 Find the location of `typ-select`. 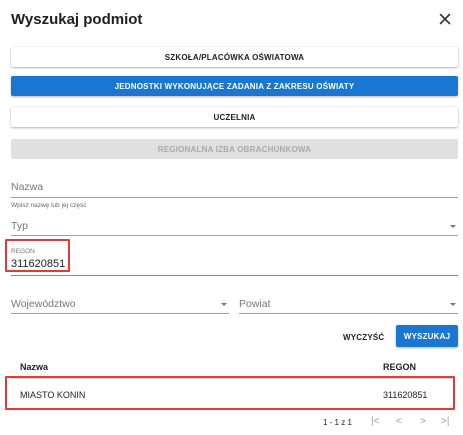

typ-select is located at coordinates (234, 235).